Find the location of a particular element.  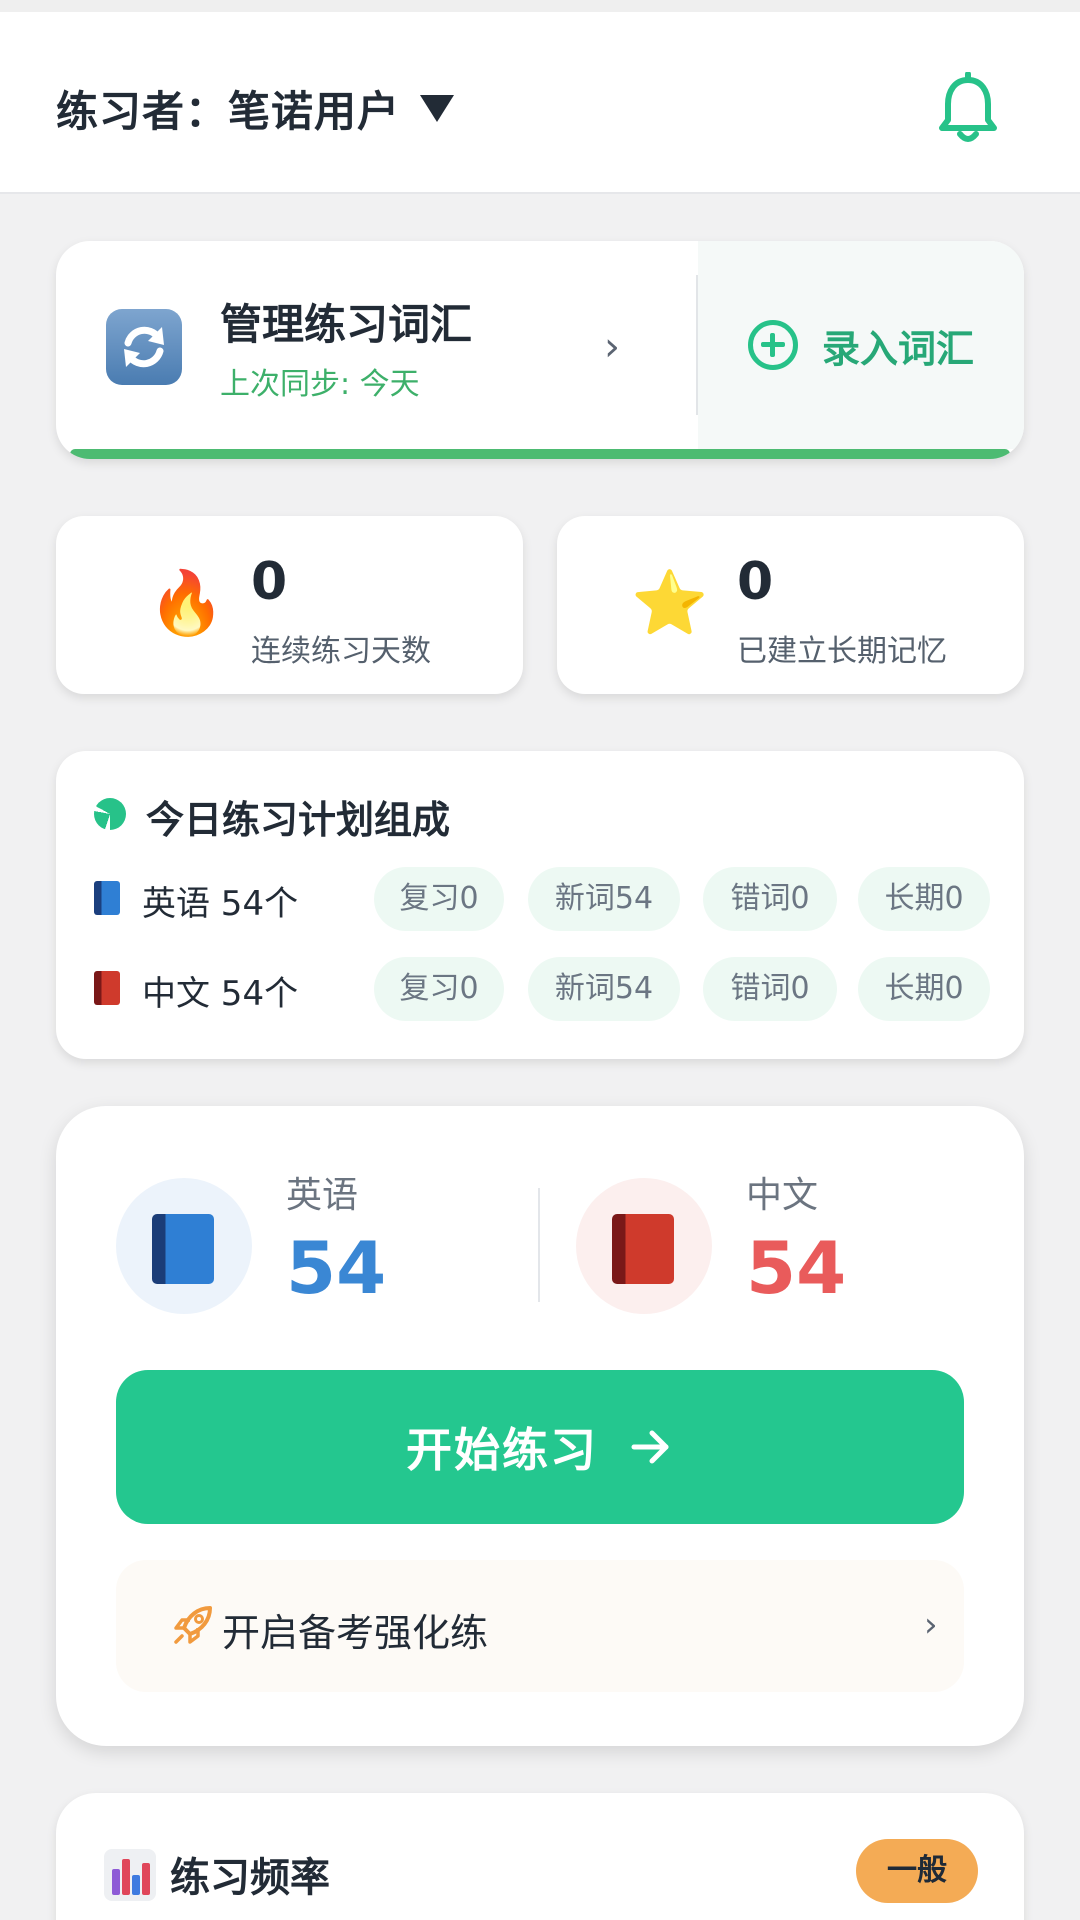

caret-down-icon is located at coordinates (437, 108).